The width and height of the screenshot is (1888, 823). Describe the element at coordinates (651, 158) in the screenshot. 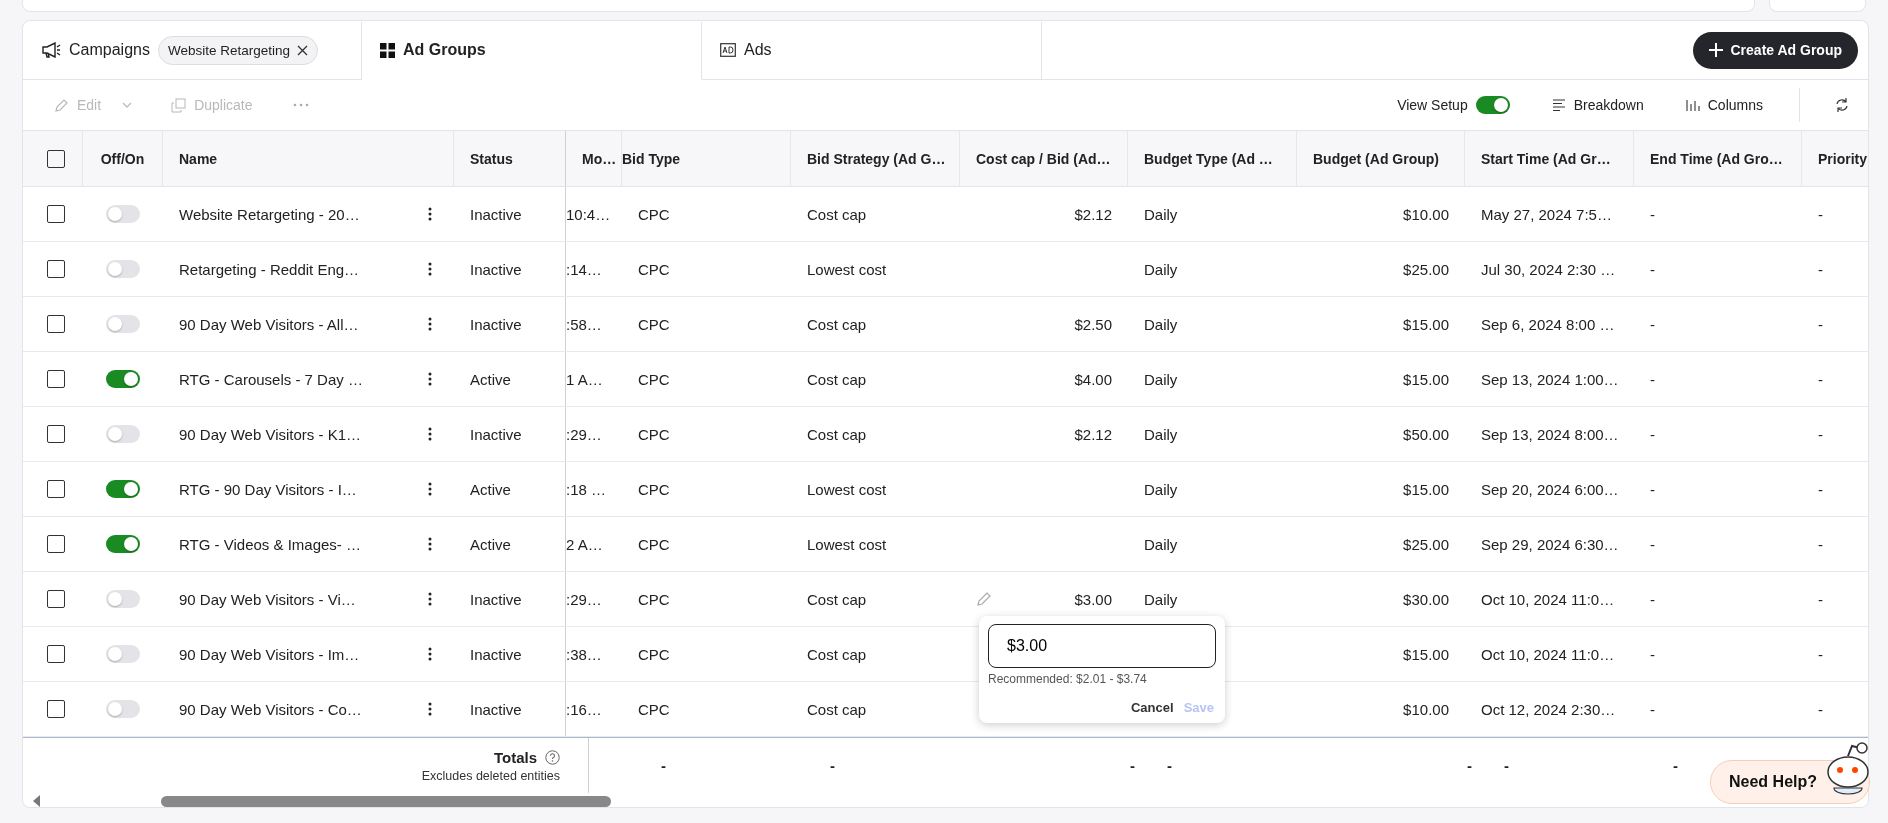

I see `column-header: Bid Type` at that location.